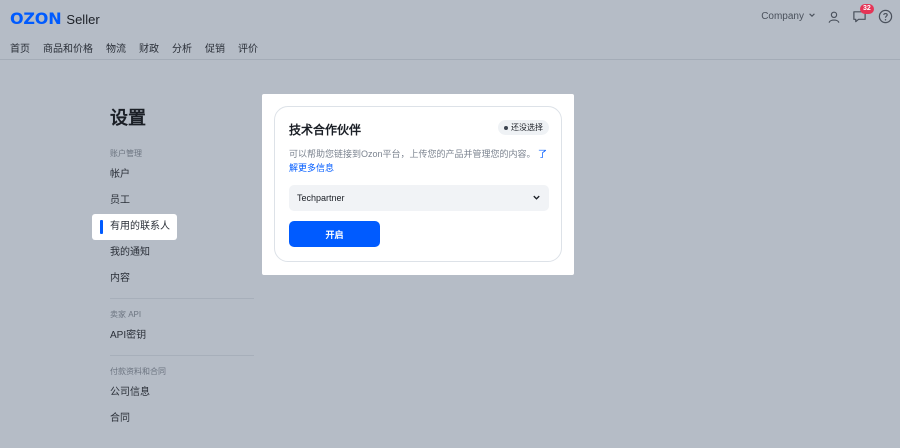  I want to click on page-title: 设置, so click(128, 118).